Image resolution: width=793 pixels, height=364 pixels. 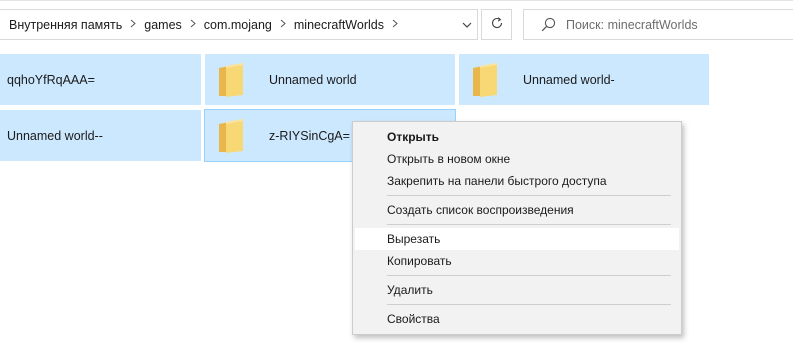 I want to click on menu-item-pin-quick-access: Закрепить на панели быстрого доступа, so click(x=517, y=181).